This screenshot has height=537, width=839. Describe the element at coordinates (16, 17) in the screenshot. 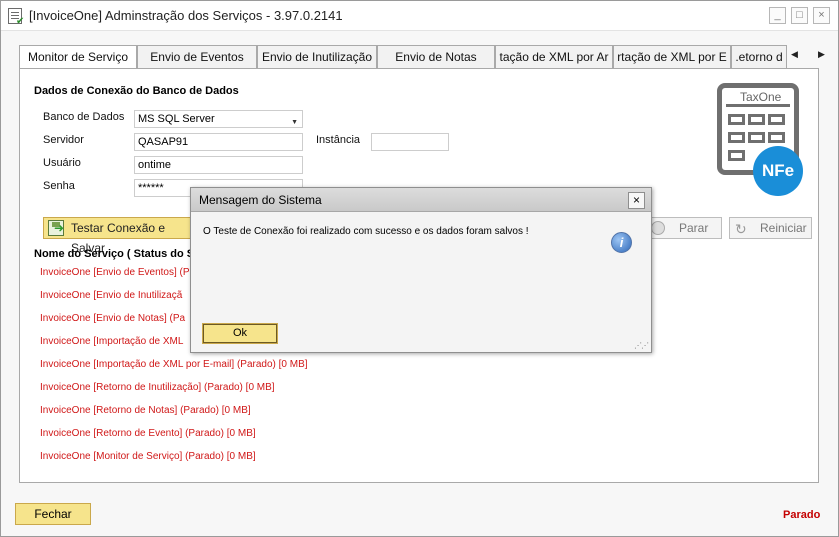

I see `app-icon: ✔` at that location.